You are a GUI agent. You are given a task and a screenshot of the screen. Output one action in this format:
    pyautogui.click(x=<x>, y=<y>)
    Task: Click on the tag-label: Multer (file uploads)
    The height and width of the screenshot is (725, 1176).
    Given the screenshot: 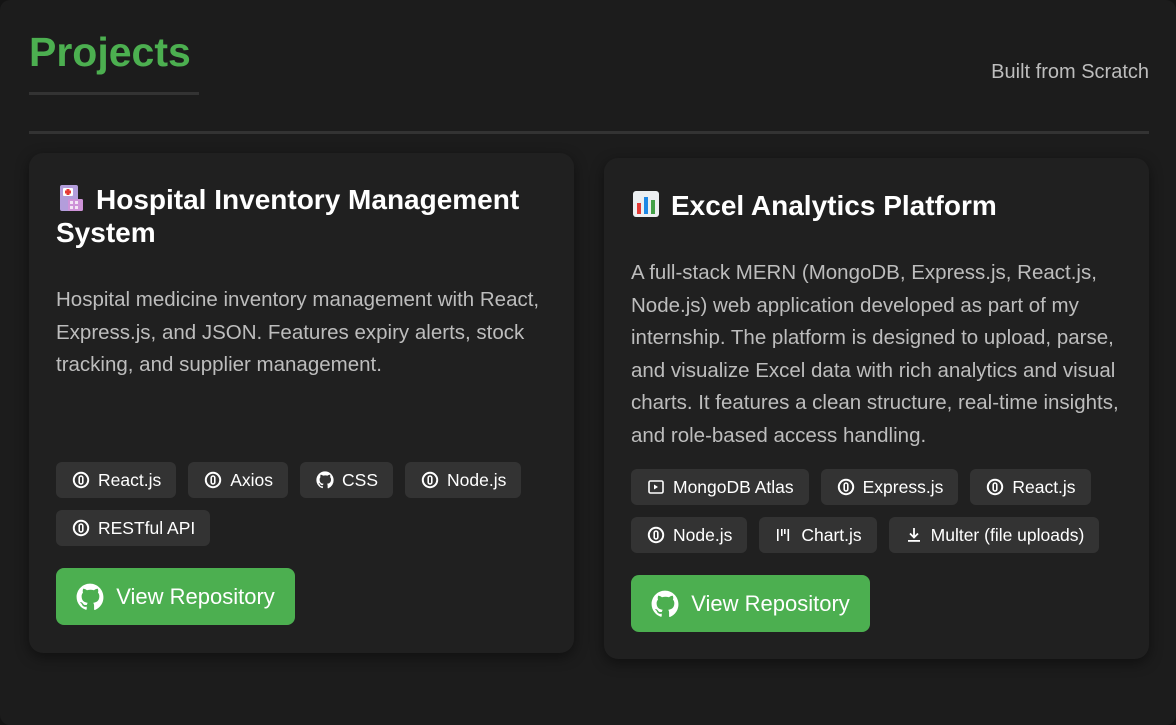 What is the action you would take?
    pyautogui.click(x=1007, y=534)
    